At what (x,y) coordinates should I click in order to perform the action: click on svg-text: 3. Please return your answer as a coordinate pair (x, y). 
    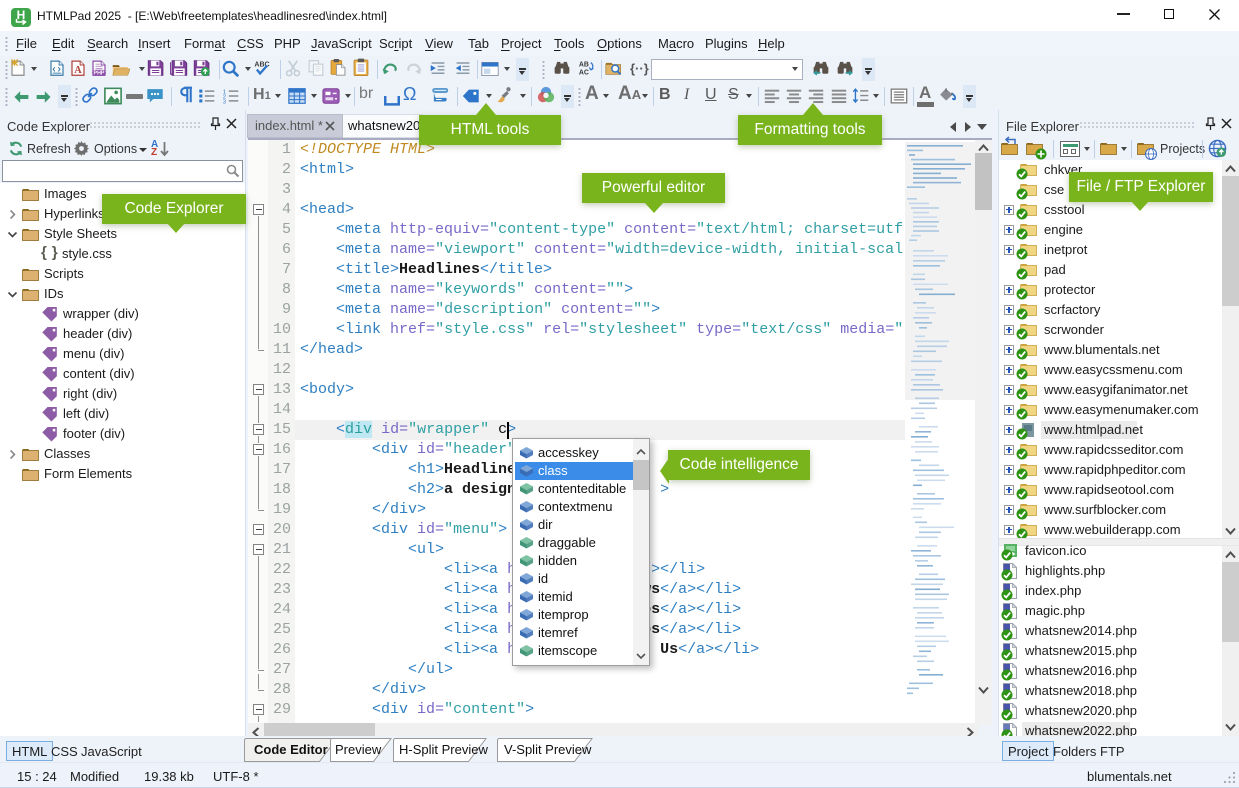
    Looking at the image, I should click on (224, 102).